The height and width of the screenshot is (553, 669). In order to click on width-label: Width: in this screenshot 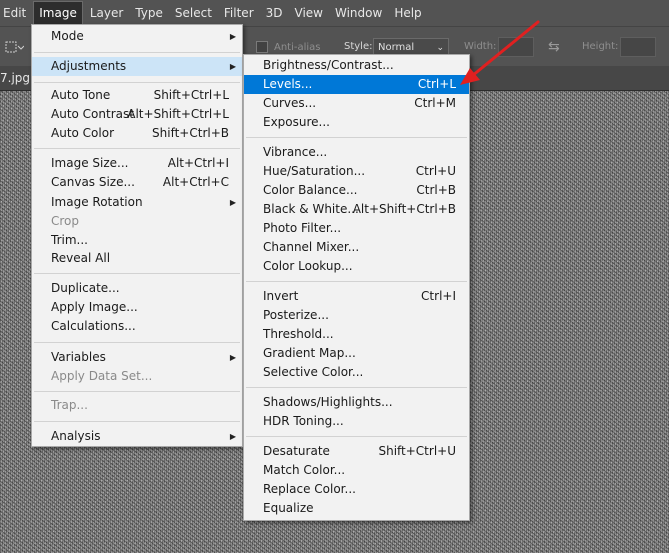, I will do `click(480, 46)`.